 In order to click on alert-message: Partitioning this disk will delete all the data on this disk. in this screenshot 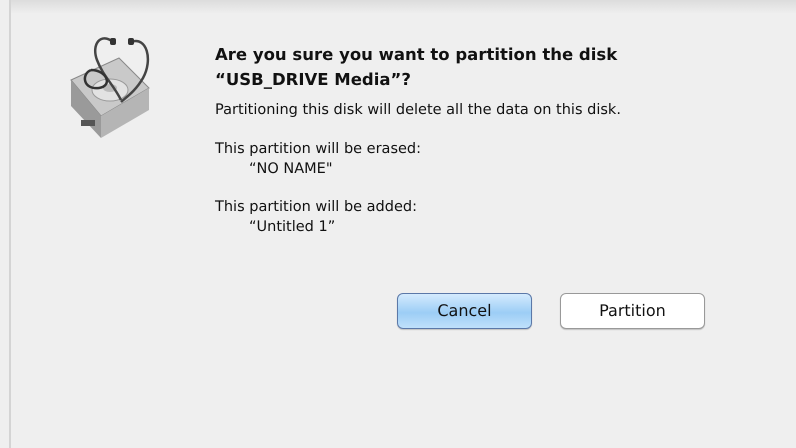, I will do `click(418, 110)`.